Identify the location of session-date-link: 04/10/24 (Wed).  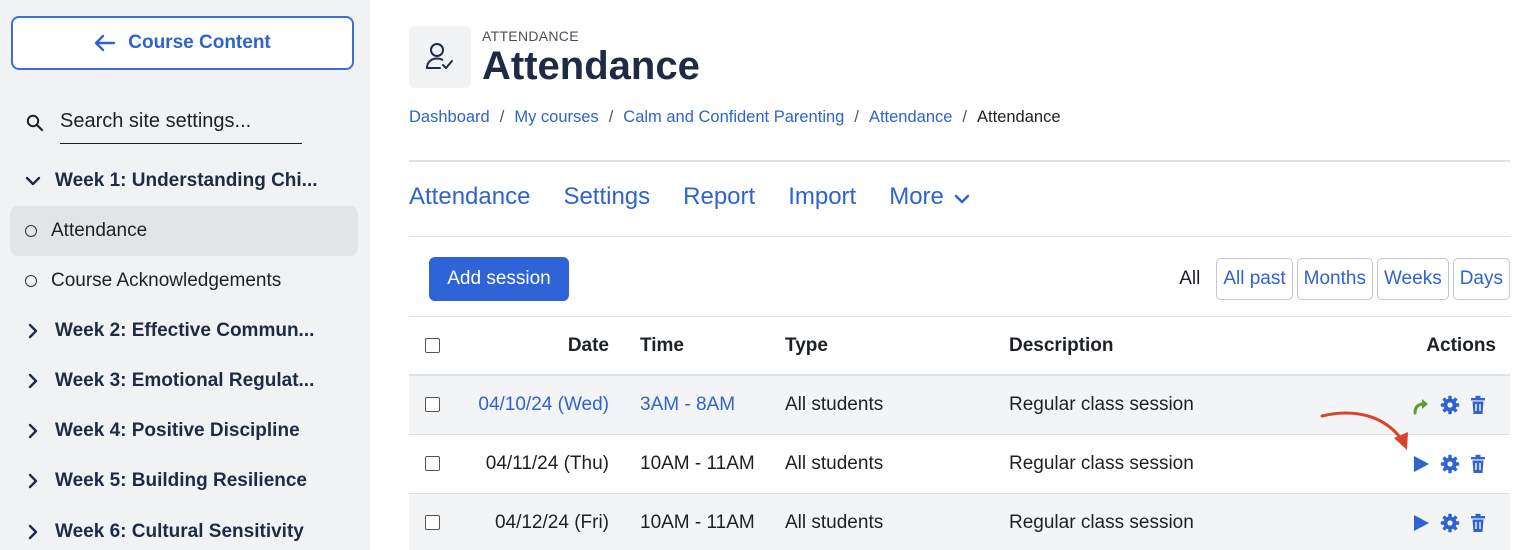
(543, 404).